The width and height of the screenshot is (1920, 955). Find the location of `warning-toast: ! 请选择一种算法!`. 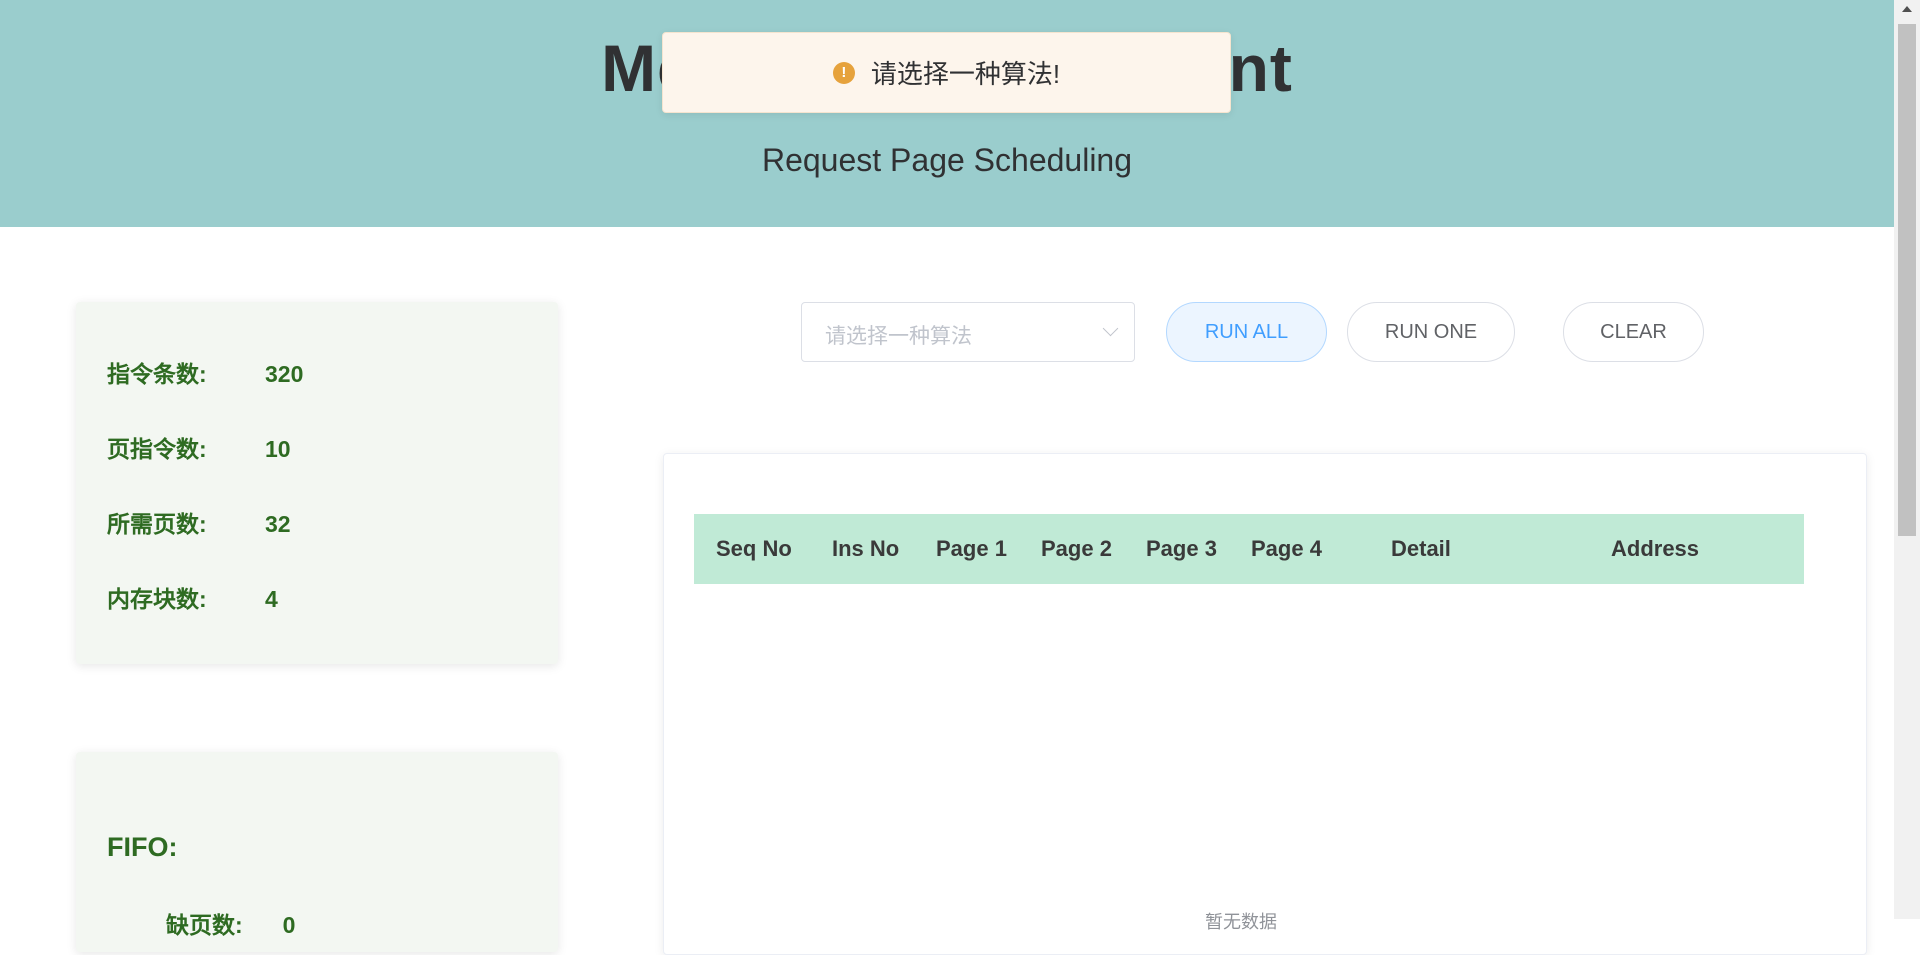

warning-toast: ! 请选择一种算法! is located at coordinates (946, 72).